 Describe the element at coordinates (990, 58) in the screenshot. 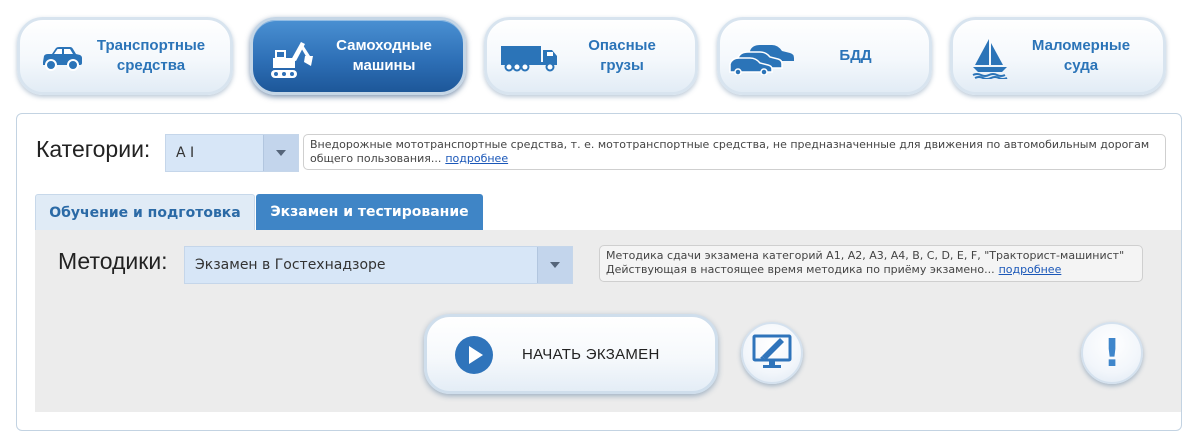

I see `sailboat-icon` at that location.